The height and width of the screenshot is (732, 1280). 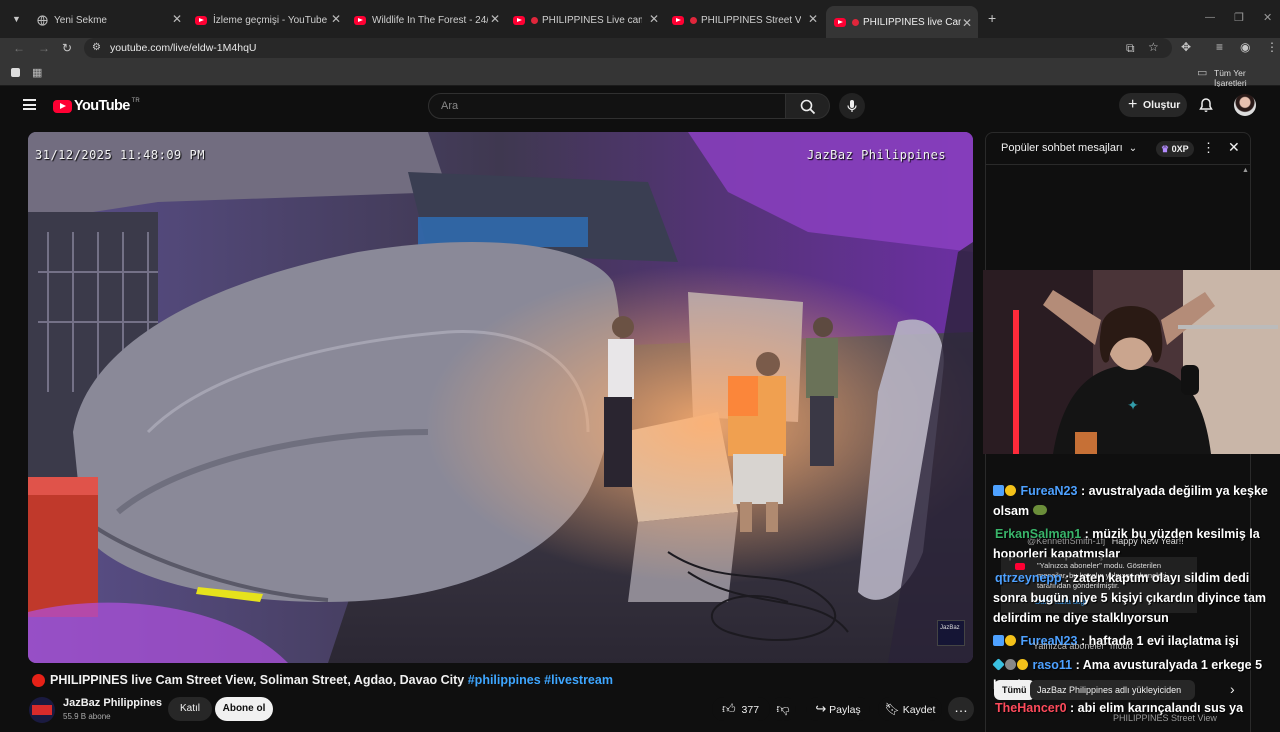 What do you see at coordinates (1175, 149) in the screenshot?
I see `xp-badge: ♛ 0XP` at bounding box center [1175, 149].